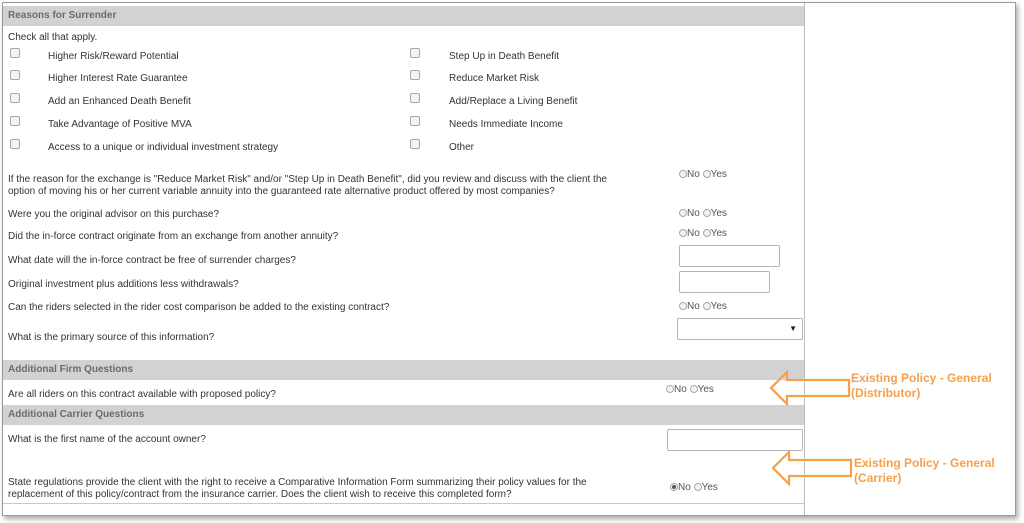  I want to click on form-bottom-divider, so click(403, 503).